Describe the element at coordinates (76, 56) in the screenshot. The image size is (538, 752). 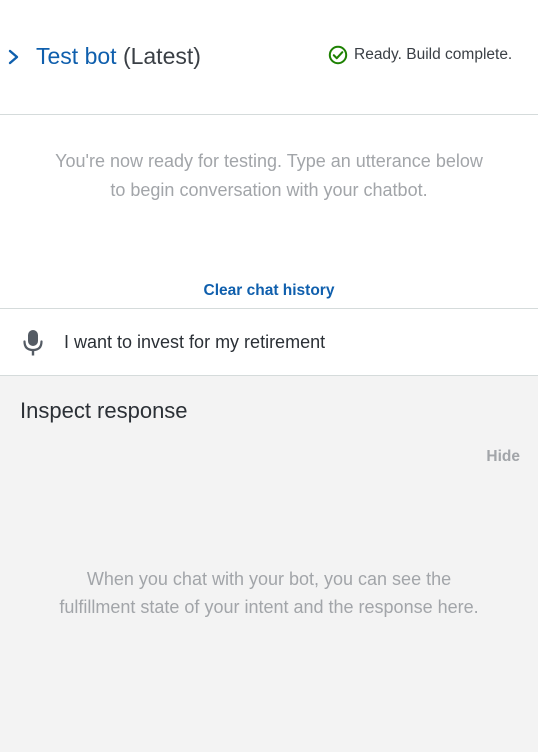
I see `bot-name: Test bot` at that location.